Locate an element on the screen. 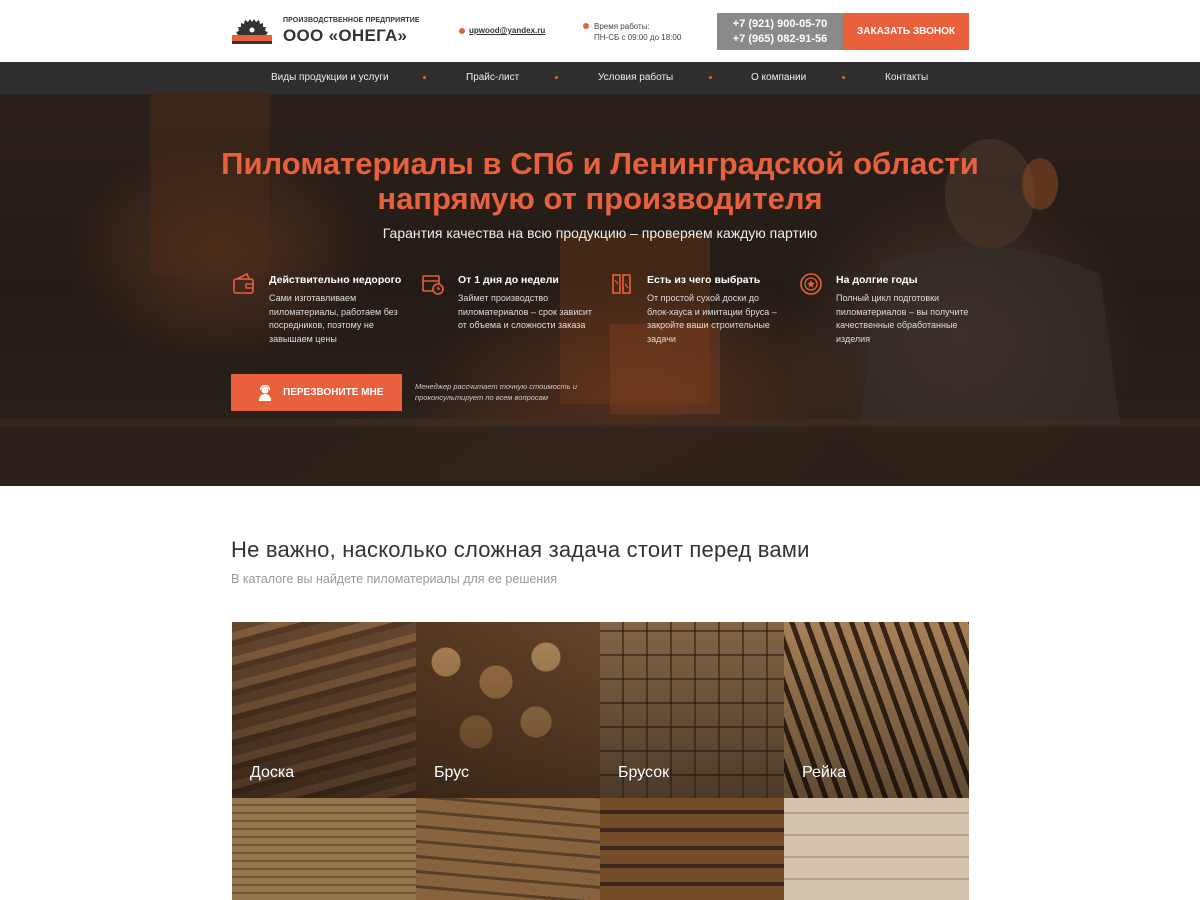 This screenshot has height=900, width=1200. email-icon is located at coordinates (462, 30).